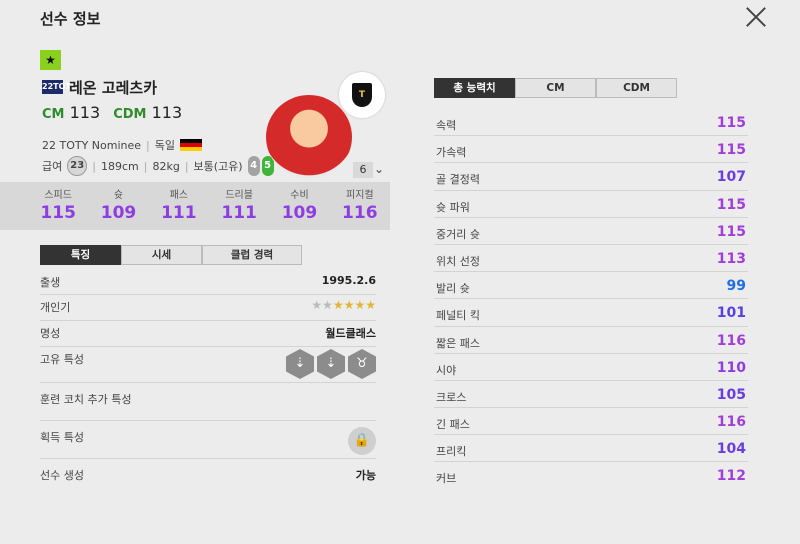 Image resolution: width=800 pixels, height=544 pixels. Describe the element at coordinates (736, 286) in the screenshot. I see `ability-value: 99` at that location.